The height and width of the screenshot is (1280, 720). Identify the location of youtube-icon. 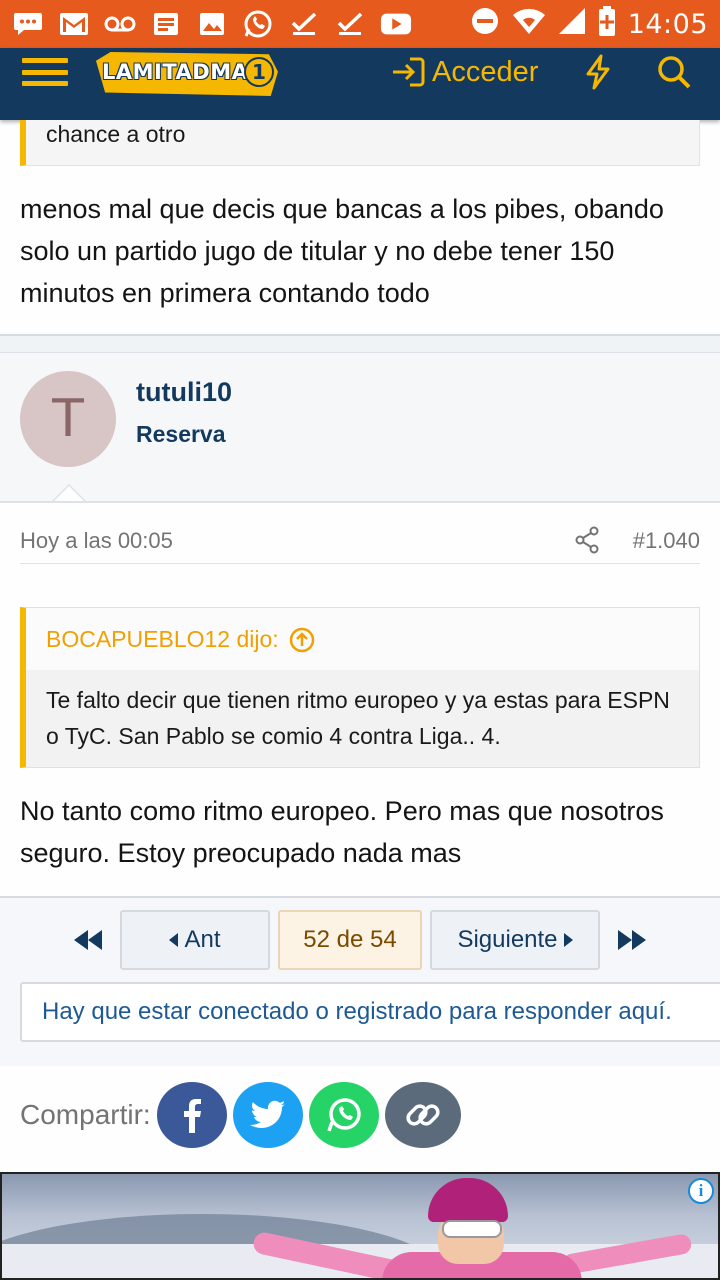
(396, 24).